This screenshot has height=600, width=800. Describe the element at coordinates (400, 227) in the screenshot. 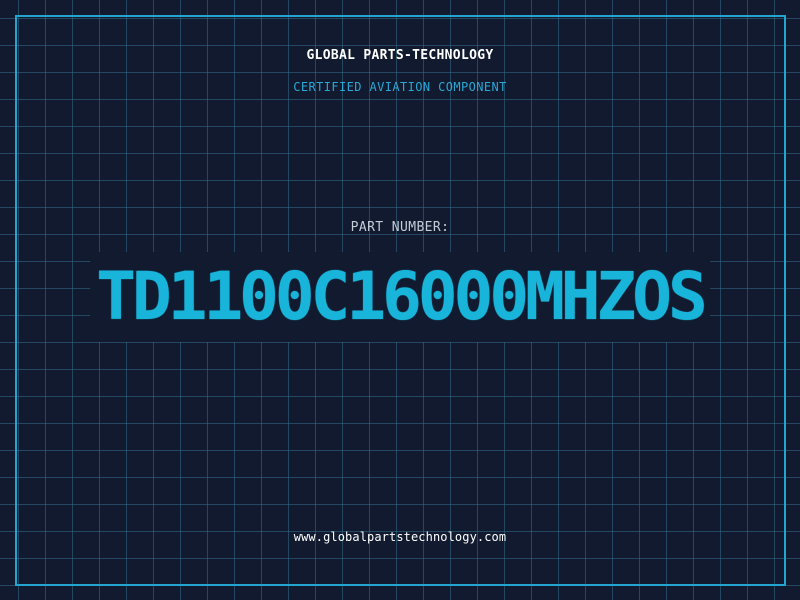

I see `part-number-label: PART NUMBER:` at that location.